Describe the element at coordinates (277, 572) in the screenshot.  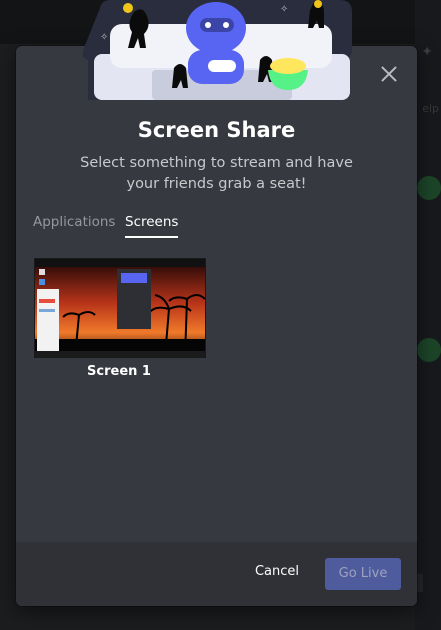
I see `cancel-button: Cancel` at that location.